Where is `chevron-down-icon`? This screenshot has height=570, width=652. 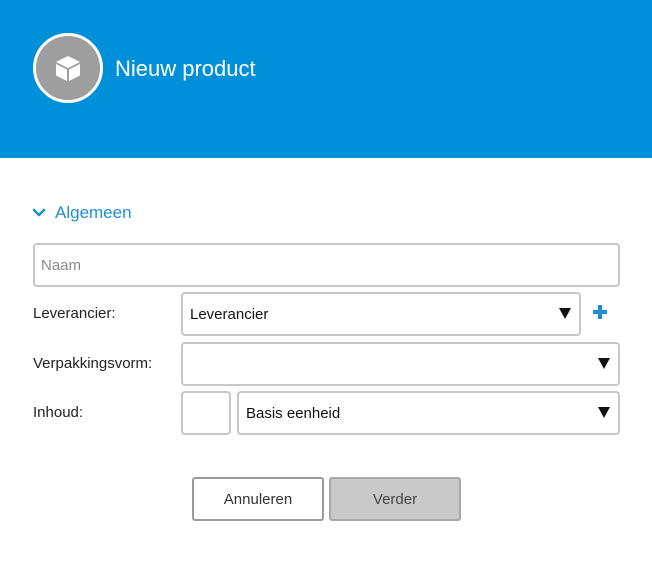 chevron-down-icon is located at coordinates (39, 212).